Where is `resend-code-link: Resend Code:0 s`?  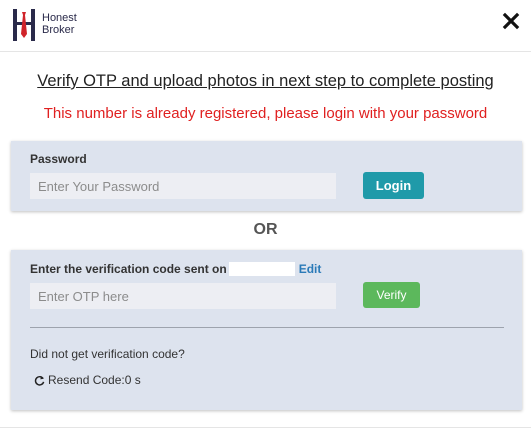 resend-code-link: Resend Code:0 s is located at coordinates (87, 380).